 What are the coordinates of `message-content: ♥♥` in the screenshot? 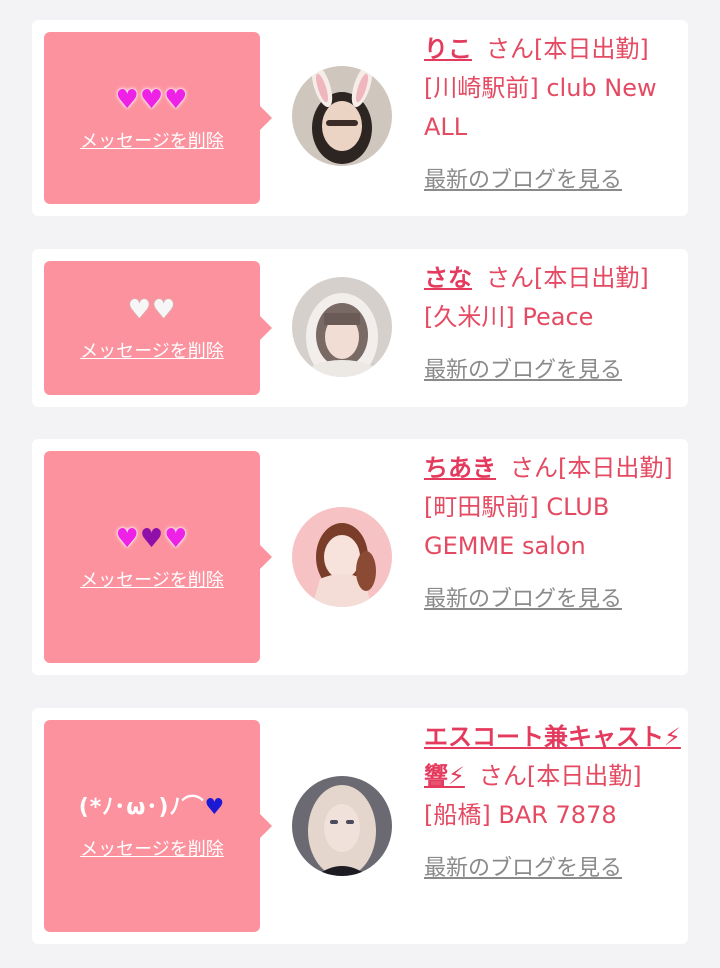 It's located at (152, 310).